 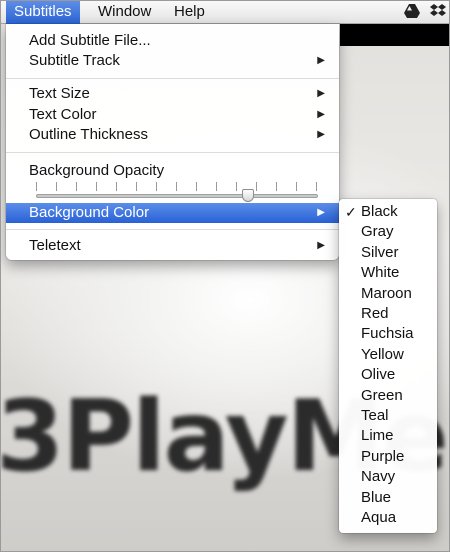 What do you see at coordinates (172, 135) in the screenshot?
I see `menu-item-outline-thickness: Outline Thickness ▶` at bounding box center [172, 135].